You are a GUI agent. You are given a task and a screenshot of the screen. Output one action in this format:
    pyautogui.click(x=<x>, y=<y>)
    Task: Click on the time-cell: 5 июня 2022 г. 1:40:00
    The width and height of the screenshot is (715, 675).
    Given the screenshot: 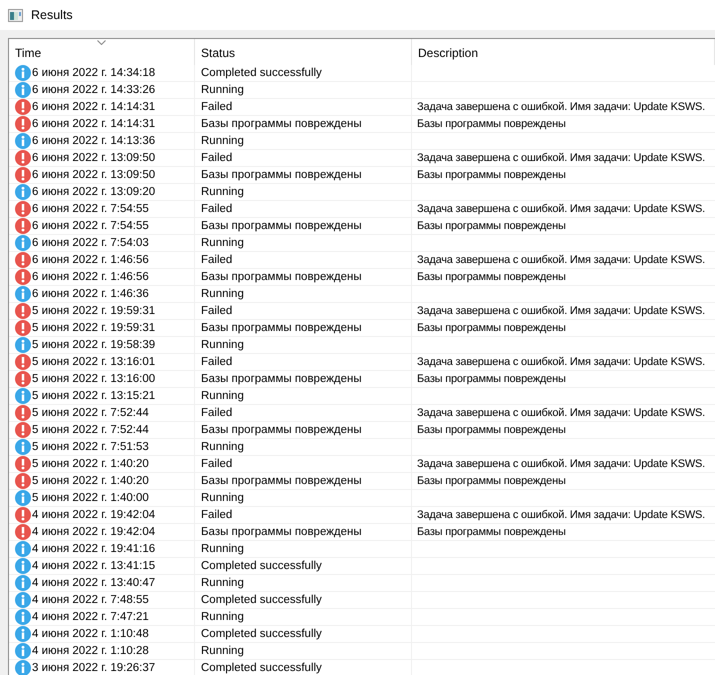 What is the action you would take?
    pyautogui.click(x=90, y=498)
    